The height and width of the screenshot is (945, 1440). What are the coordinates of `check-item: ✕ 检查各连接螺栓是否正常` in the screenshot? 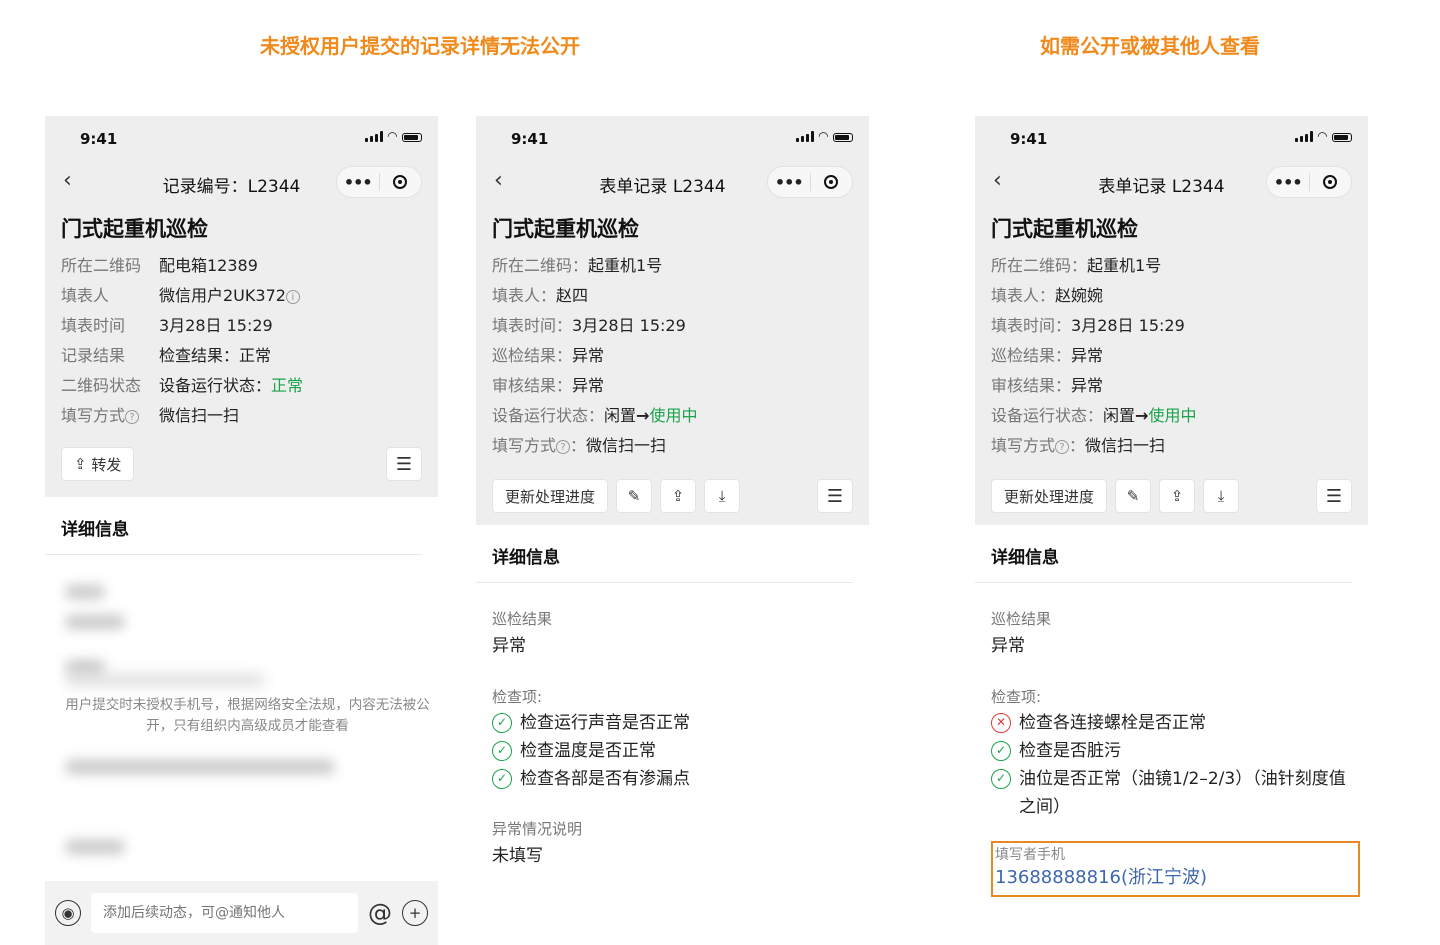 It's located at (1171, 723).